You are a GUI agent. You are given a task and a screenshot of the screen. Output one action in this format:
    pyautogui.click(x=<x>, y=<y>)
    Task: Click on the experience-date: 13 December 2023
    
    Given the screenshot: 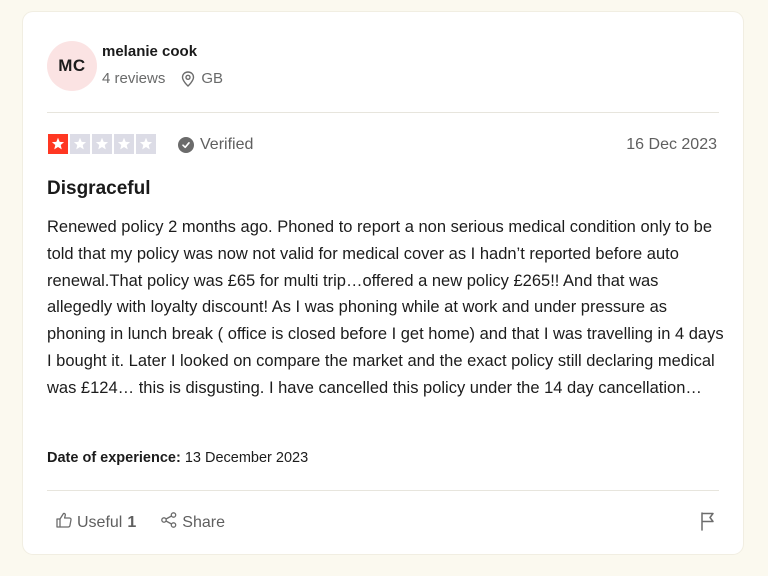 What is the action you would take?
    pyautogui.click(x=246, y=458)
    